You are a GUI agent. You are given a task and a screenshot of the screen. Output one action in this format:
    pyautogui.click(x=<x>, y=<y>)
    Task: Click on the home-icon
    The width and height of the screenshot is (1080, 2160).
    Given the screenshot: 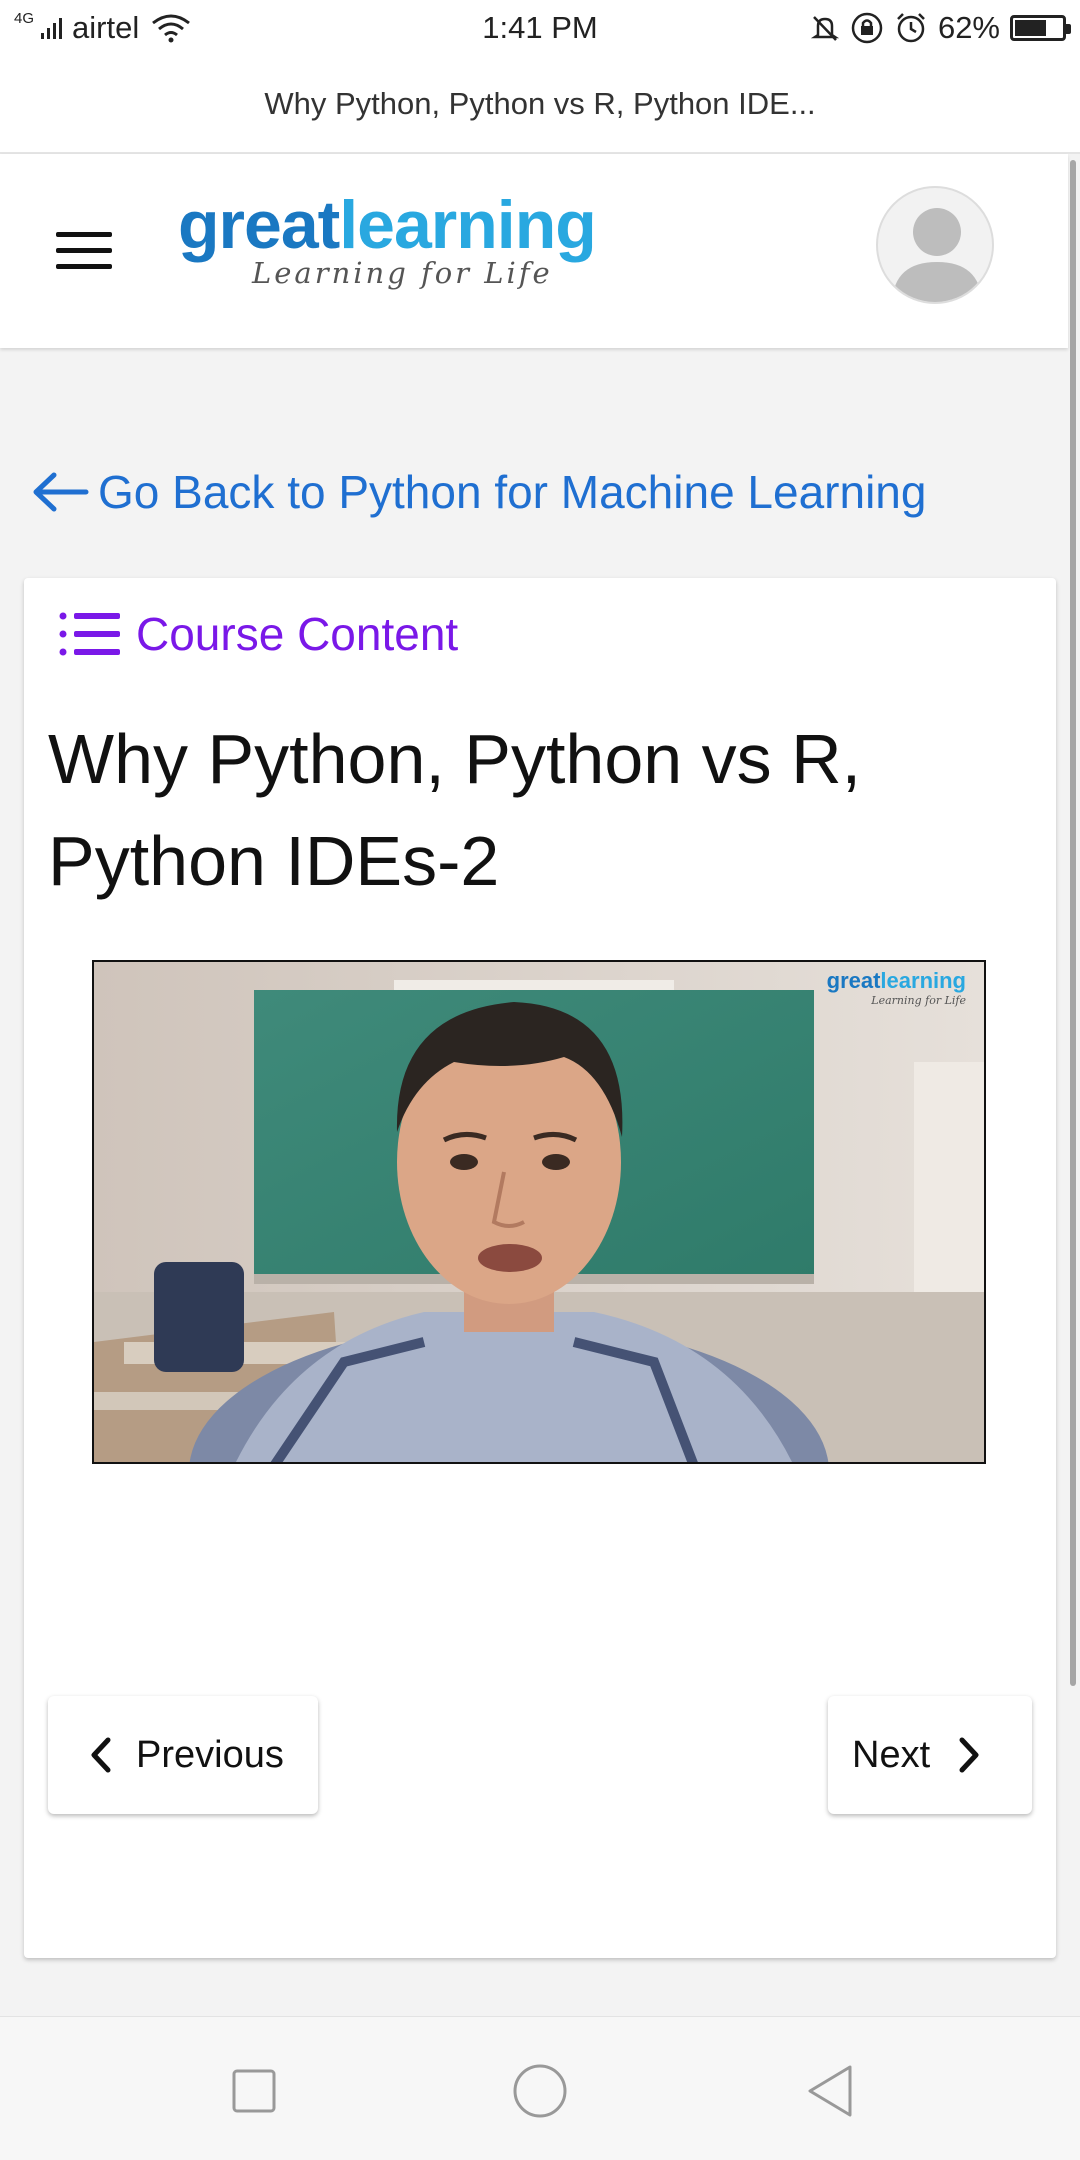 What is the action you would take?
    pyautogui.click(x=540, y=2091)
    